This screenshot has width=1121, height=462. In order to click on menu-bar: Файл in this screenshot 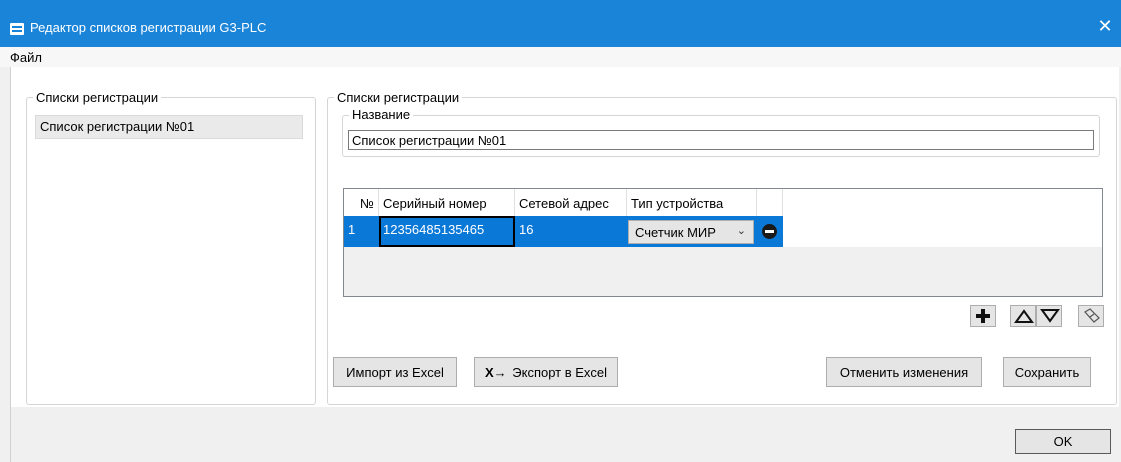, I will do `click(560, 57)`.